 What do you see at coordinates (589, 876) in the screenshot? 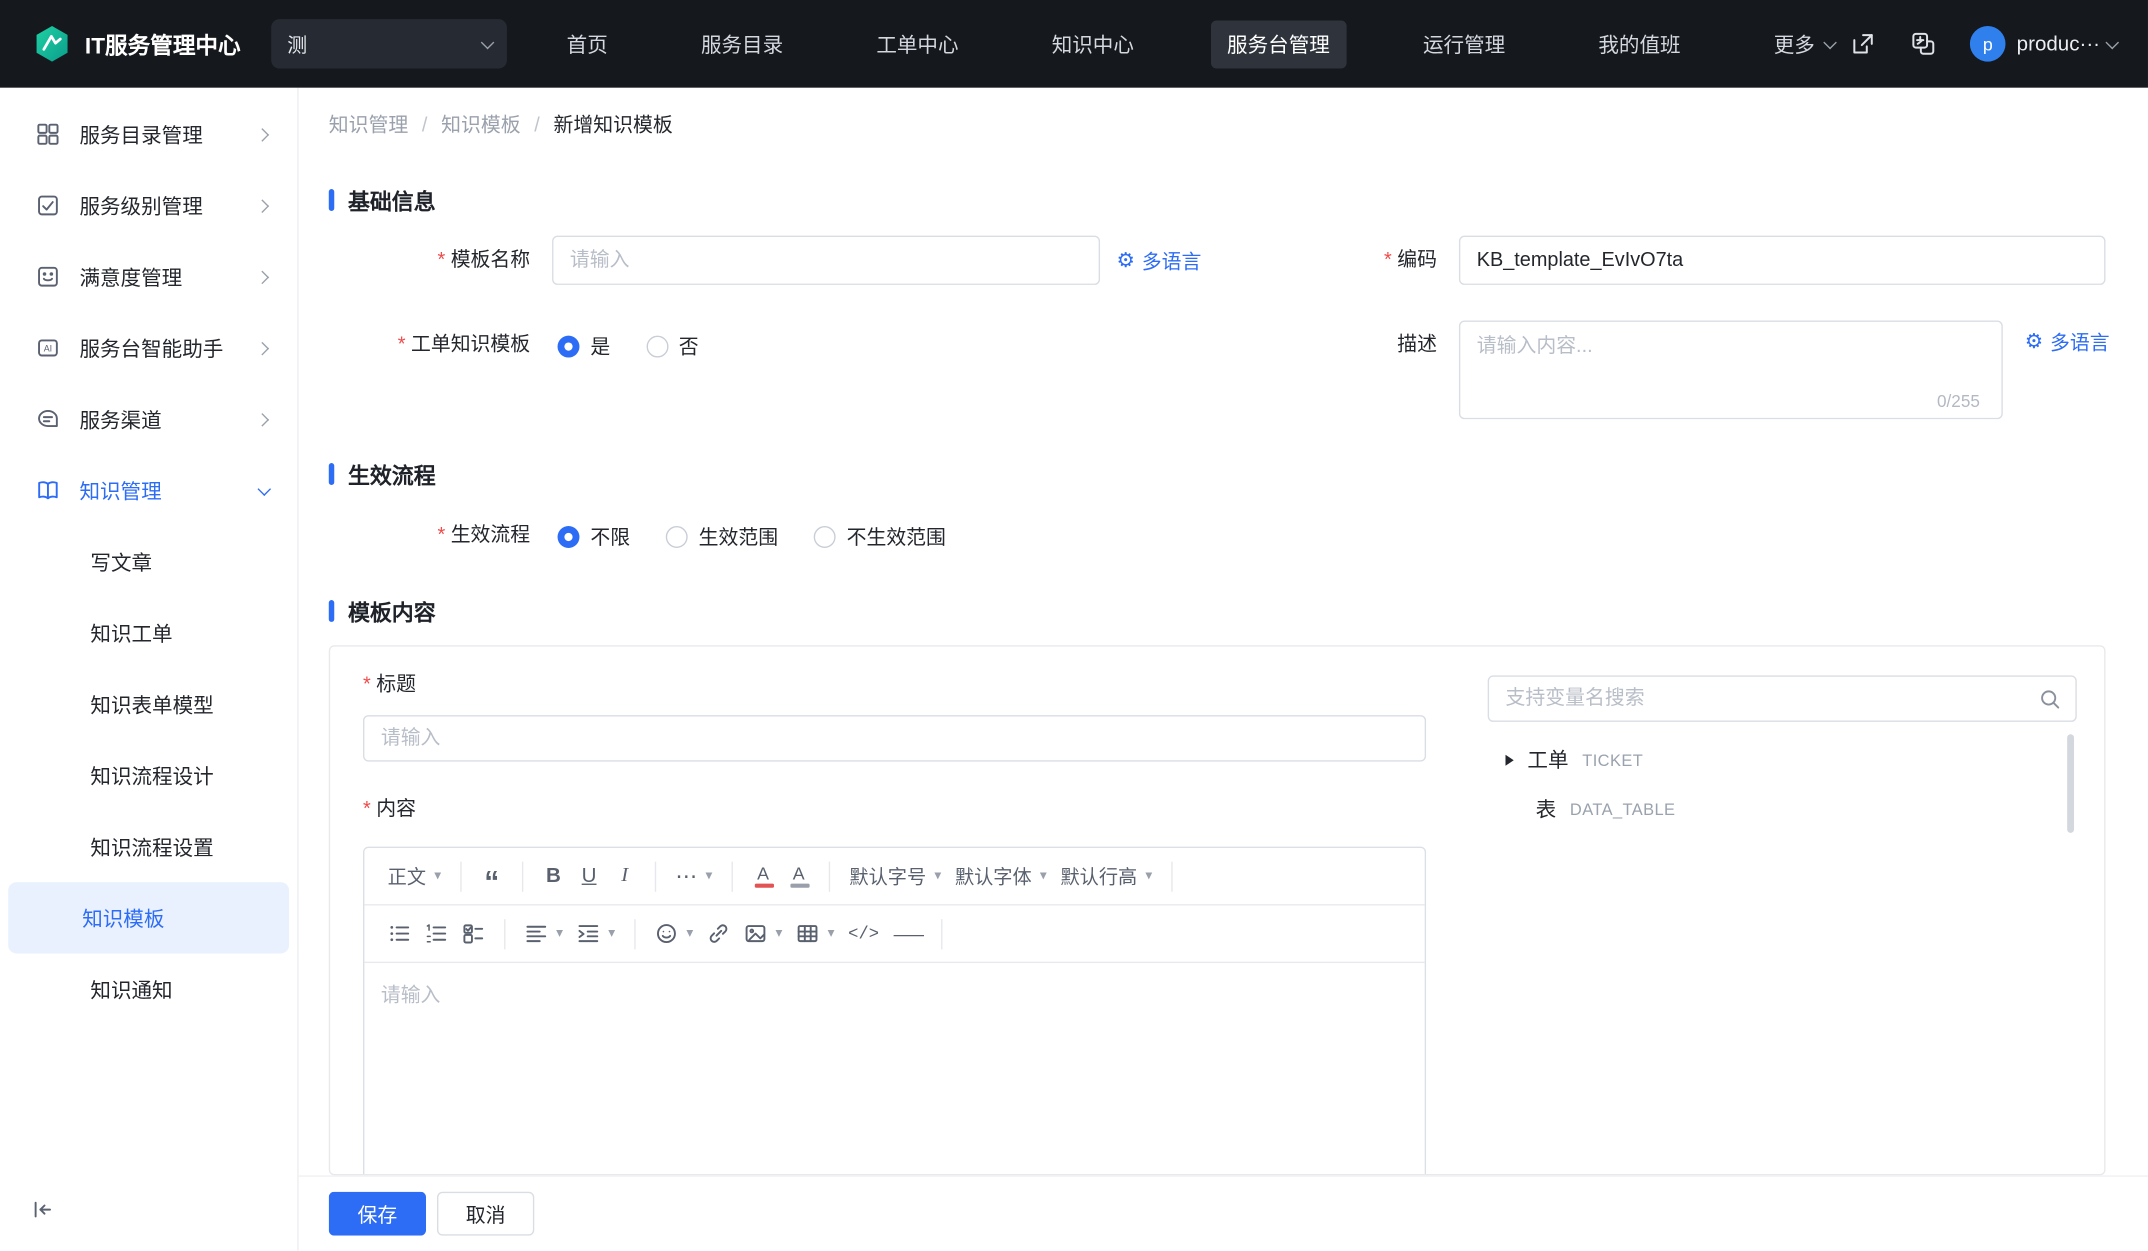
I see `underline-icon` at bounding box center [589, 876].